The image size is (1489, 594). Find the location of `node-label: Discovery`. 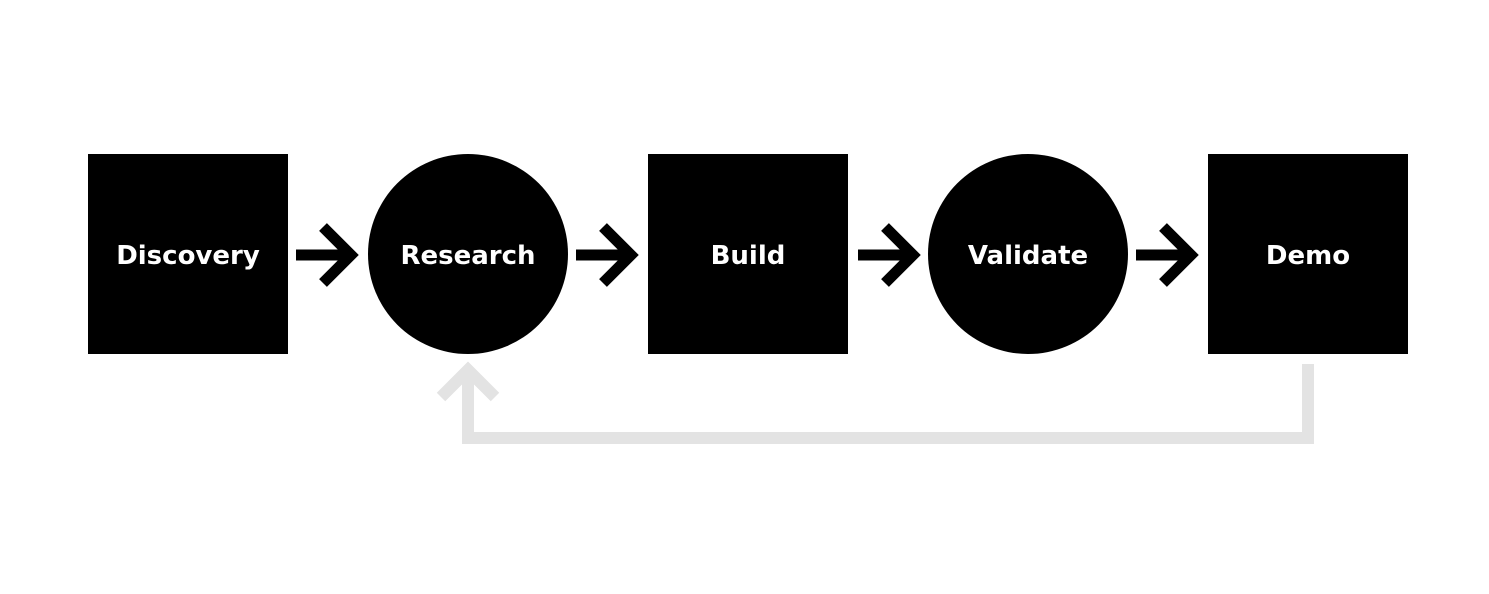

node-label: Discovery is located at coordinates (188, 256).